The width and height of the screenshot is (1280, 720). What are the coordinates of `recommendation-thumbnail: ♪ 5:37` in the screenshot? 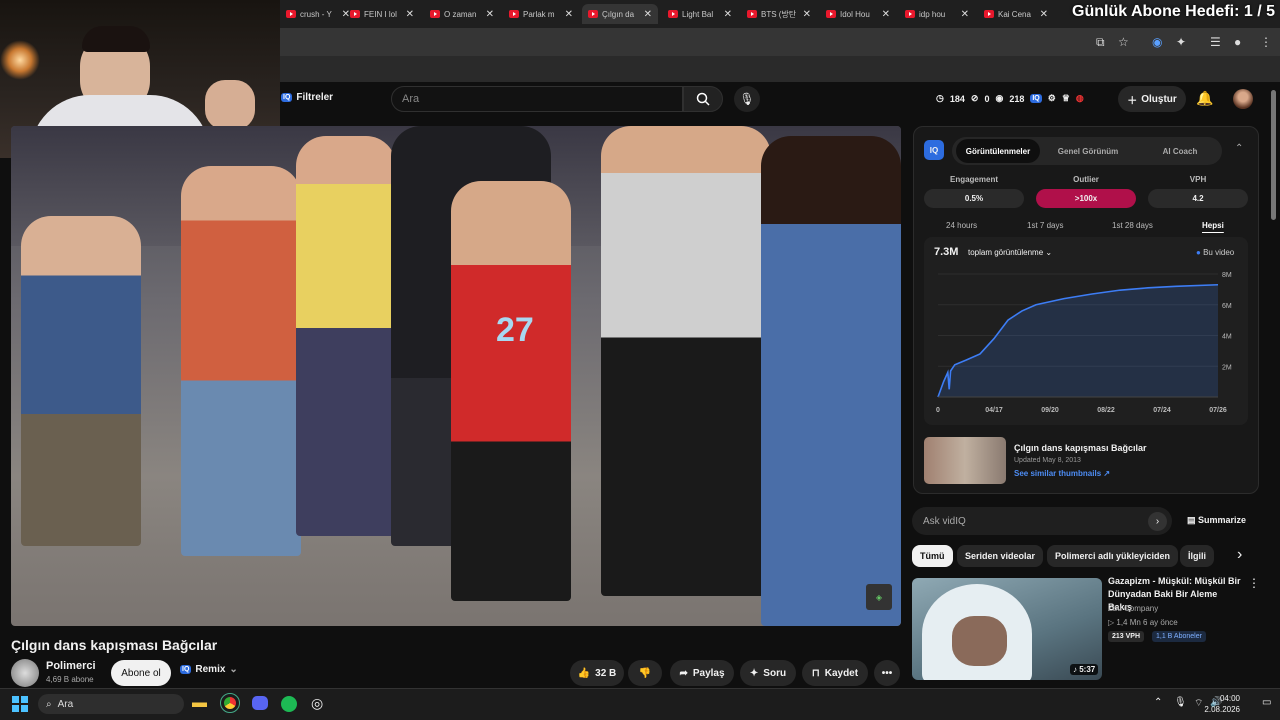 It's located at (1007, 629).